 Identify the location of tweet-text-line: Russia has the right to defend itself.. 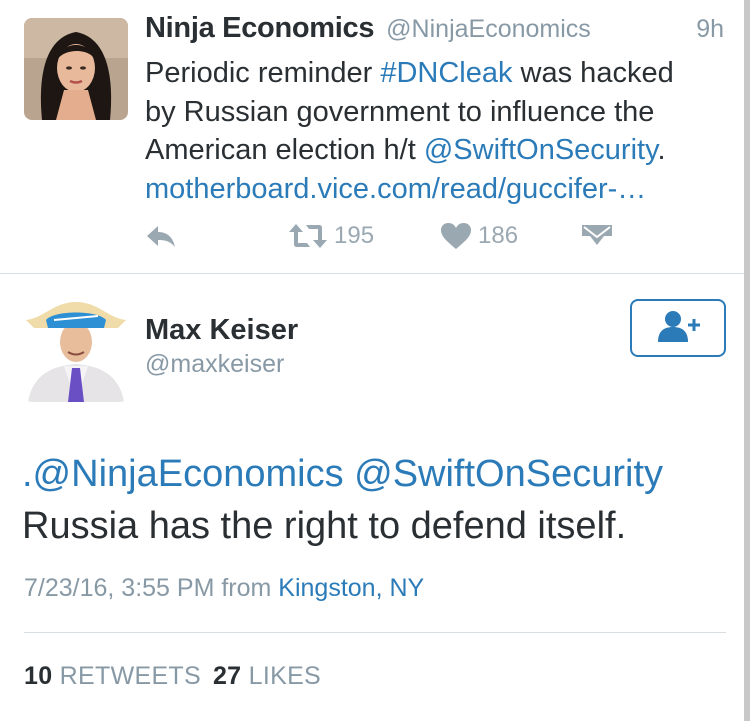
(324, 526).